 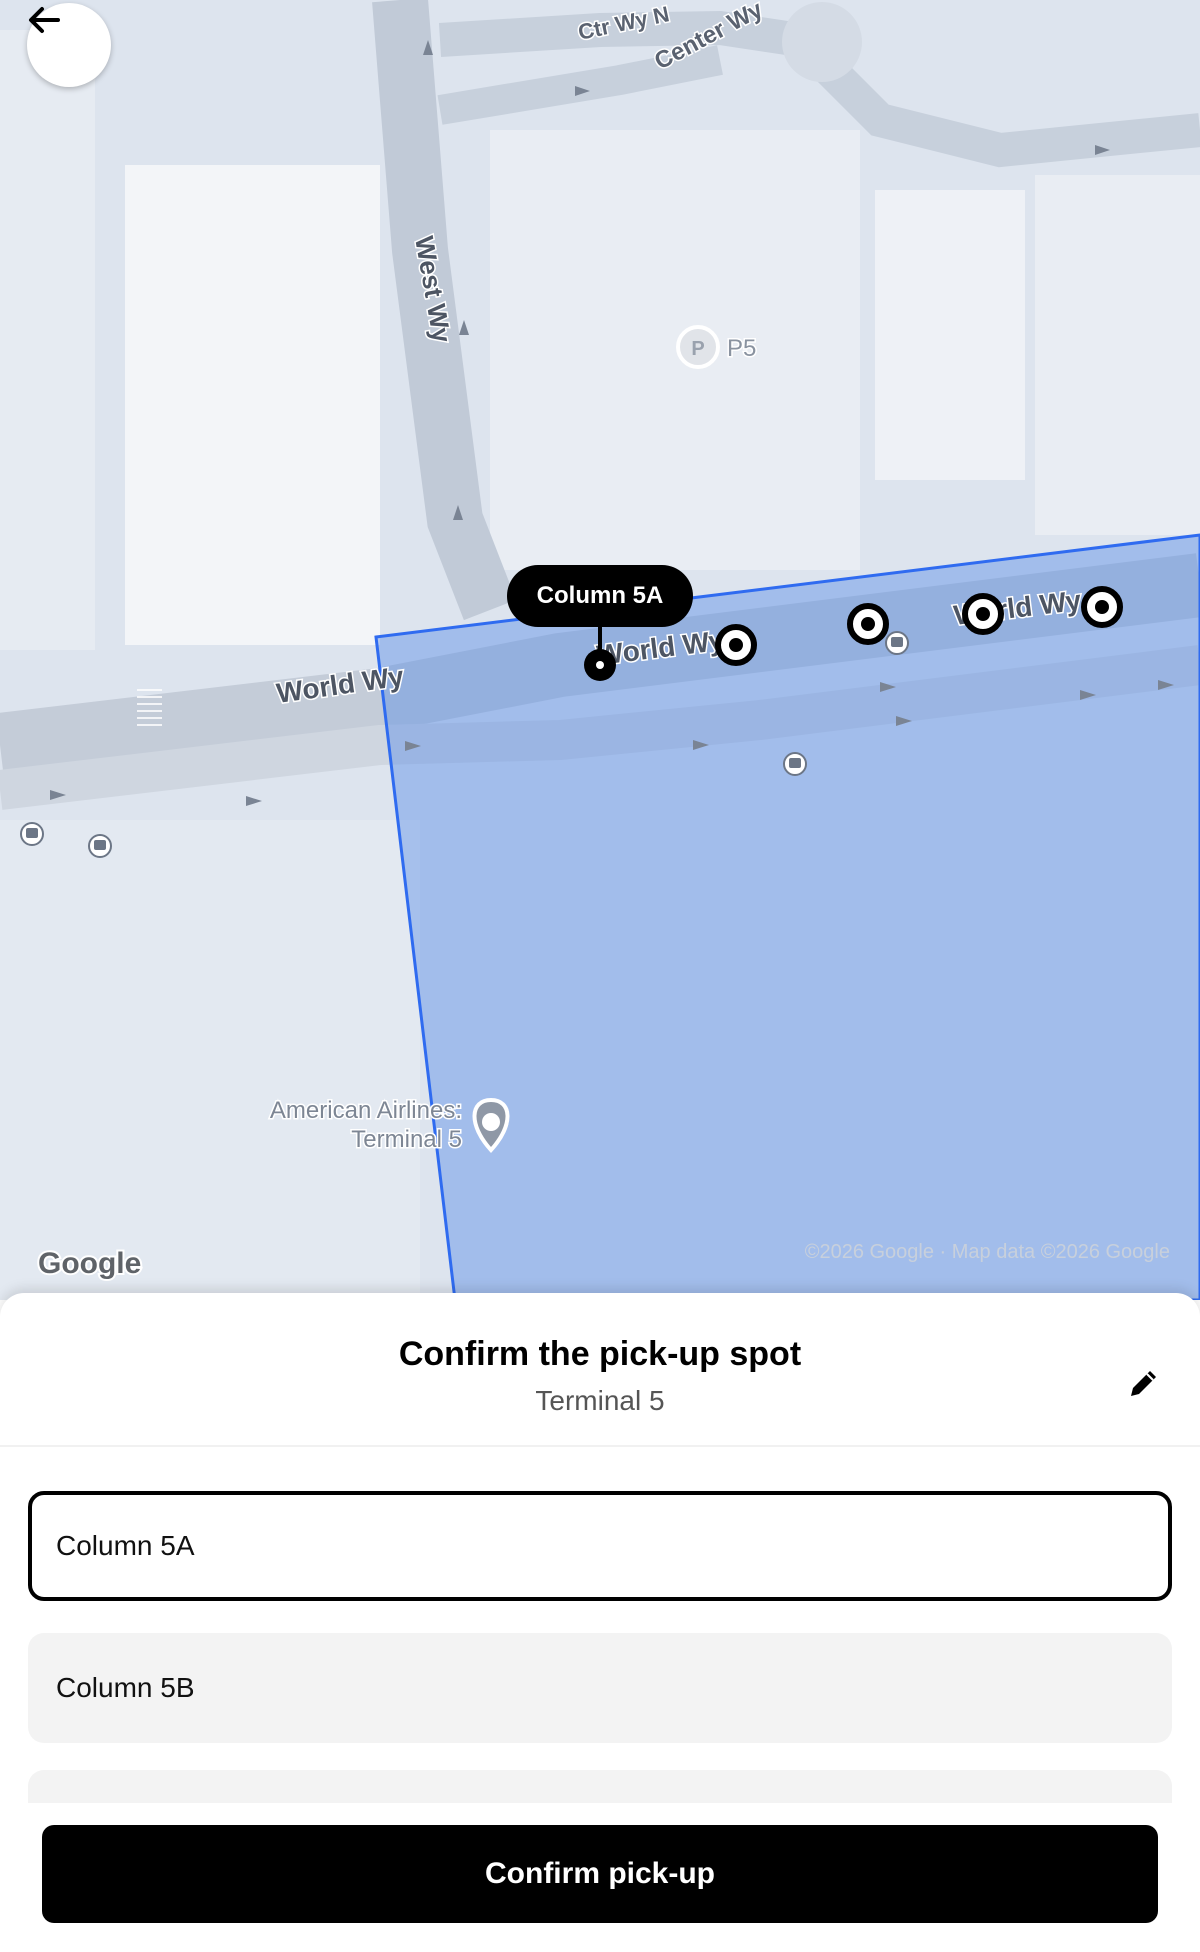 I want to click on edit-button, so click(x=1144, y=1385).